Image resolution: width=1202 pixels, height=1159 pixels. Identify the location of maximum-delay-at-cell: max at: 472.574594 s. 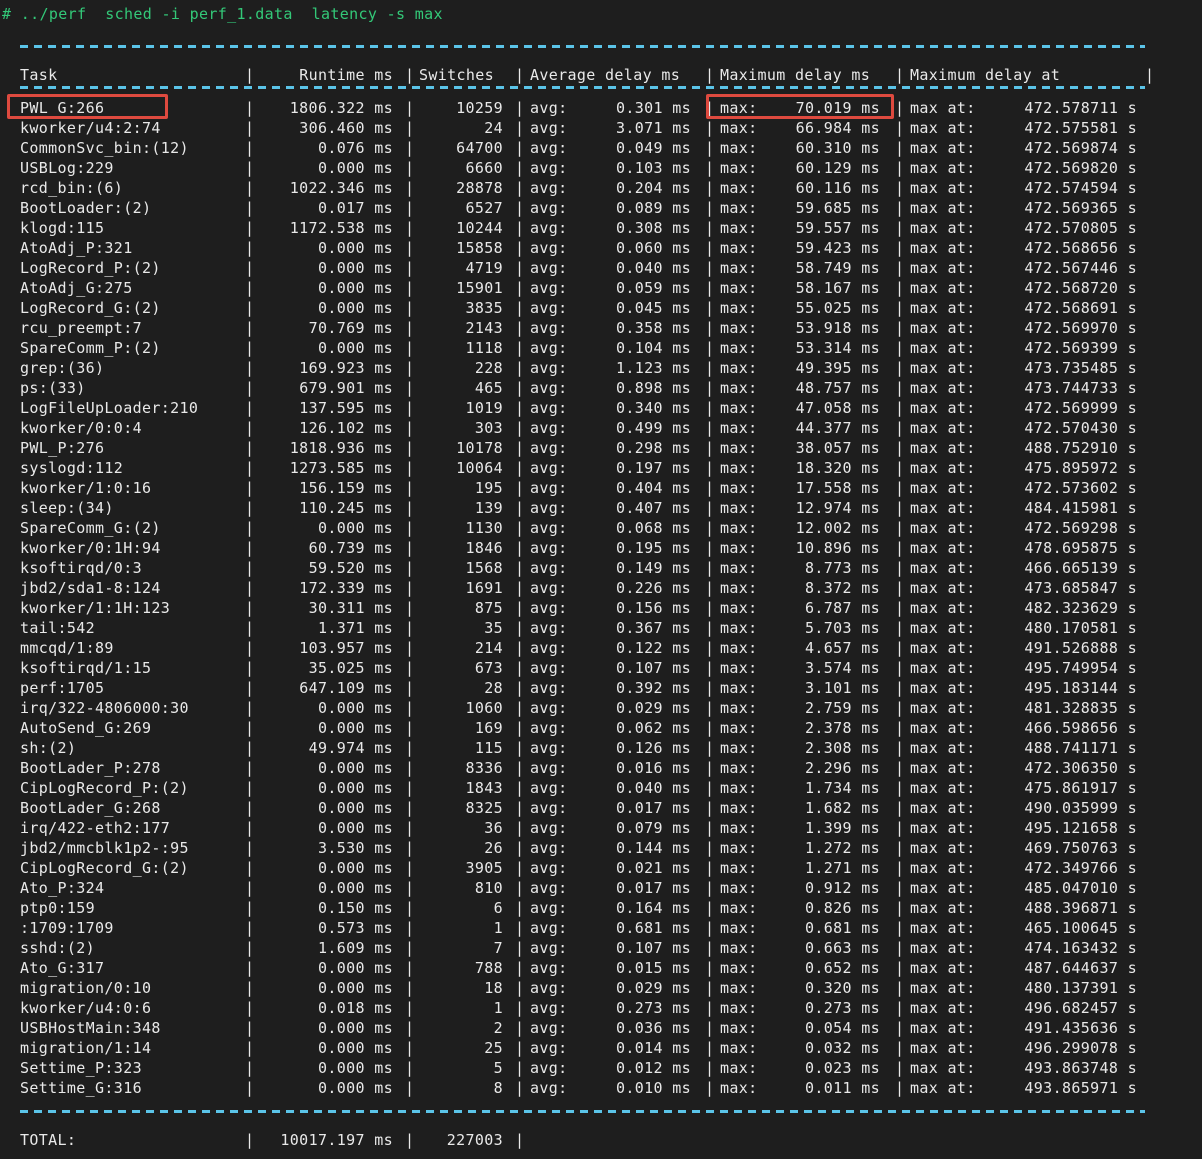
(1025, 188).